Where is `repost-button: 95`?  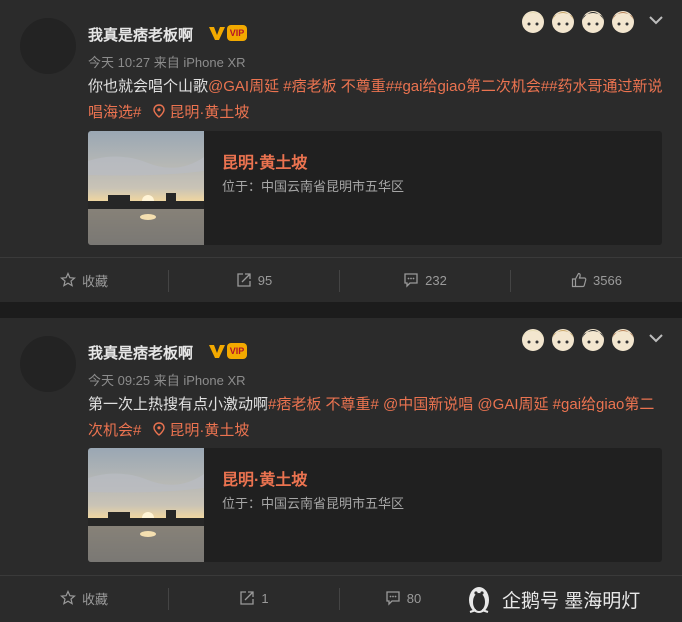 repost-button: 95 is located at coordinates (254, 280).